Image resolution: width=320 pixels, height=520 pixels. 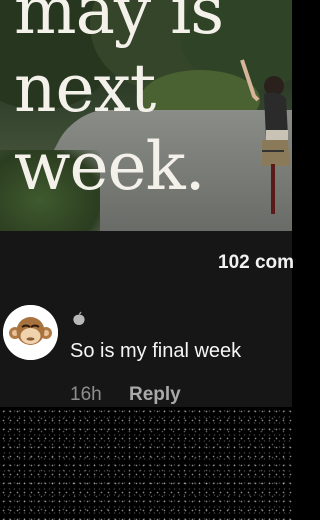 I want to click on peach-icon, so click(x=79, y=318).